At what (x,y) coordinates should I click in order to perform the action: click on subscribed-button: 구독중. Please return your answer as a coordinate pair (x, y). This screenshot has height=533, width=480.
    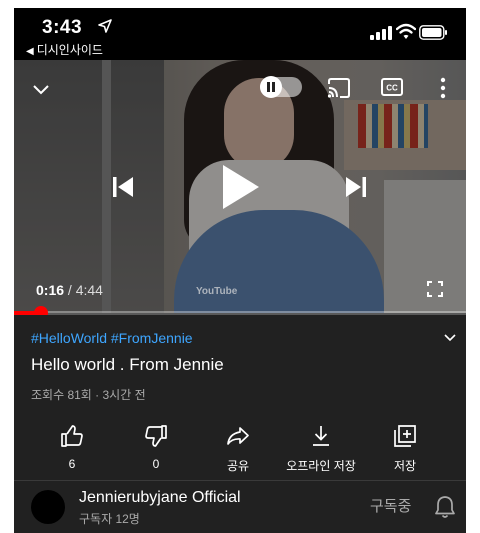
    Looking at the image, I should click on (390, 505).